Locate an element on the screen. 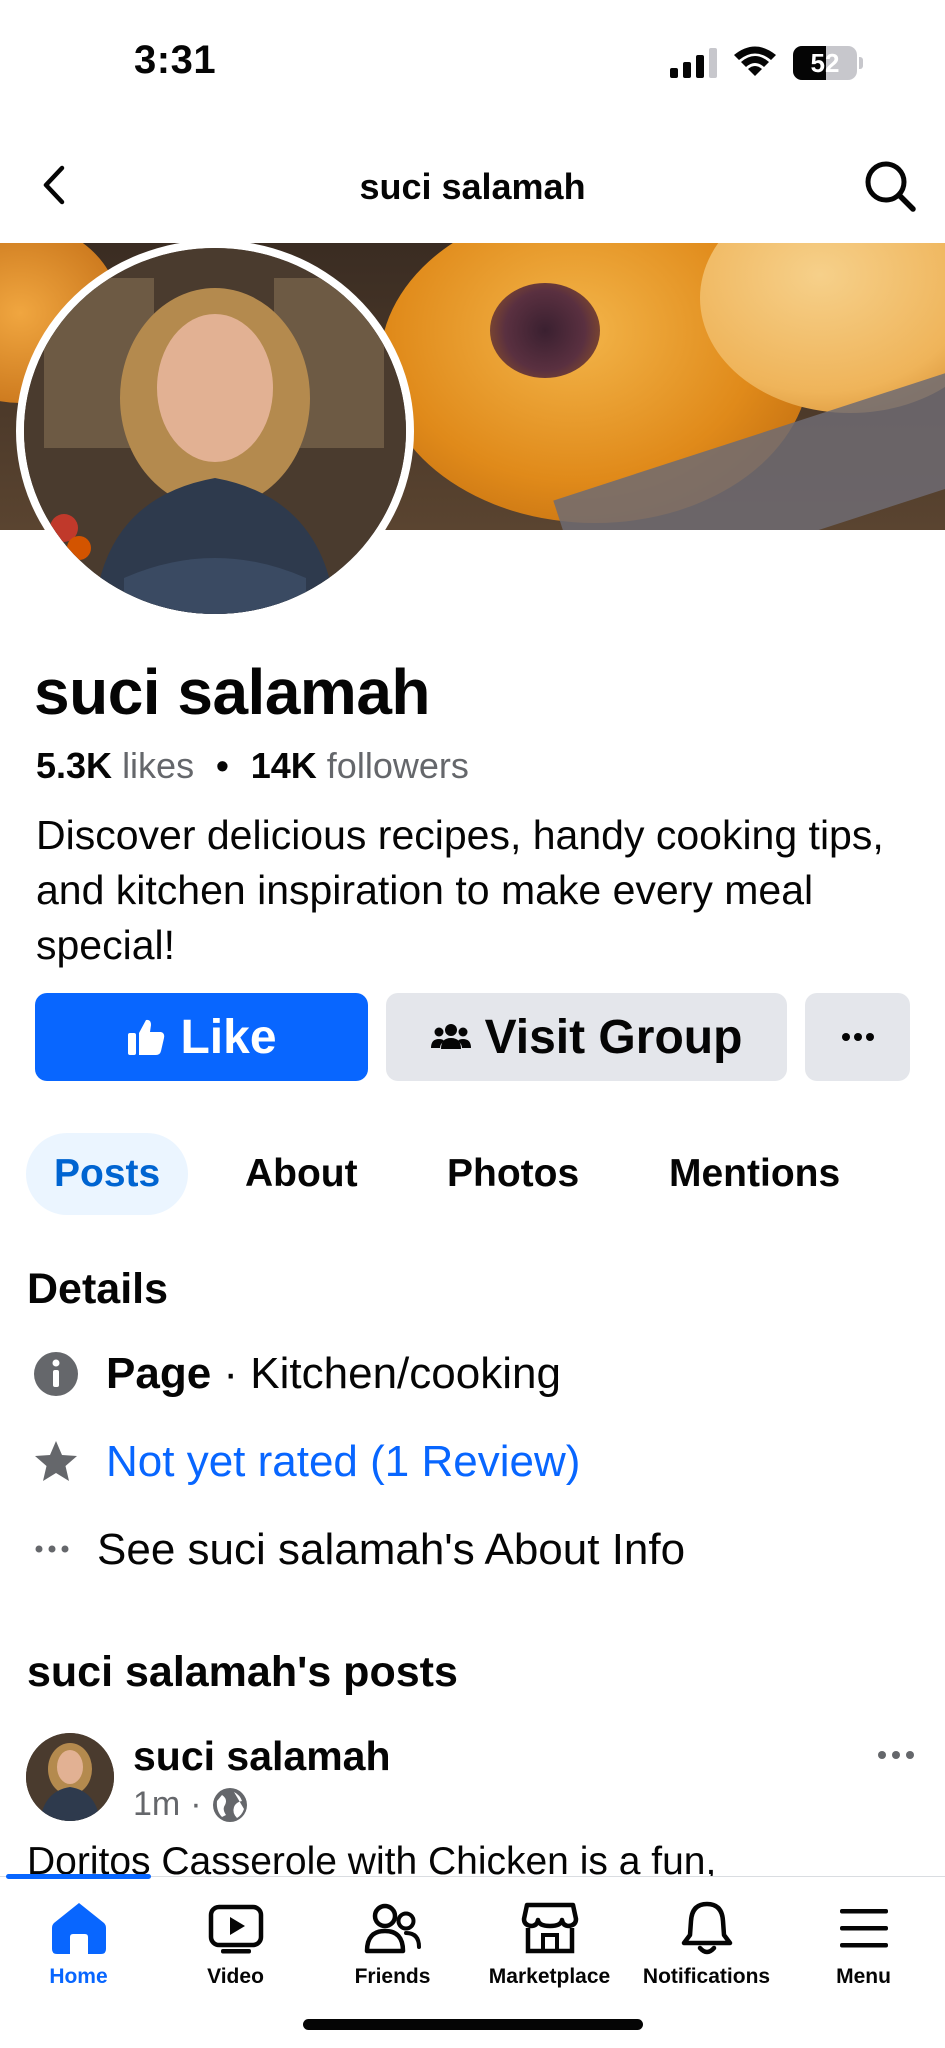 The image size is (945, 2048). post-meta: 1m · is located at coordinates (190, 1804).